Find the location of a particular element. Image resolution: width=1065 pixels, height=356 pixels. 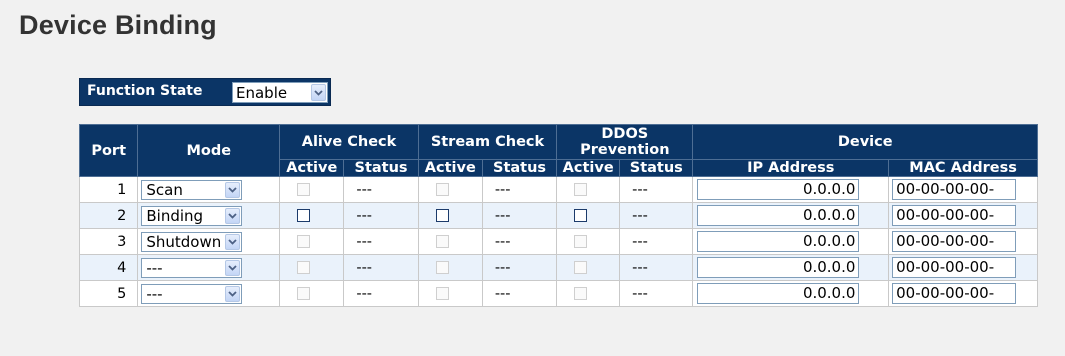

header-ddos-line1: DDOS is located at coordinates (625, 134).